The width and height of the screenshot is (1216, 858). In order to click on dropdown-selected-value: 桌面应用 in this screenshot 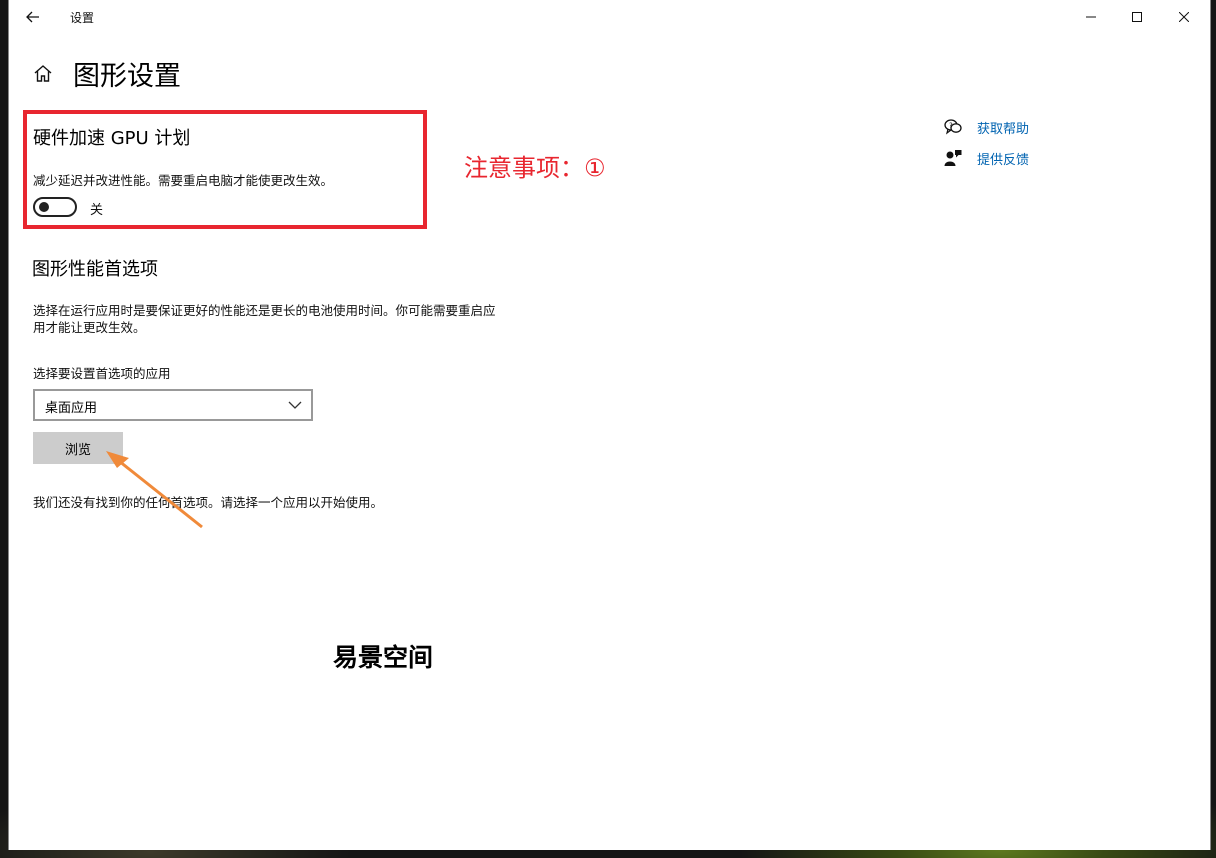, I will do `click(71, 408)`.